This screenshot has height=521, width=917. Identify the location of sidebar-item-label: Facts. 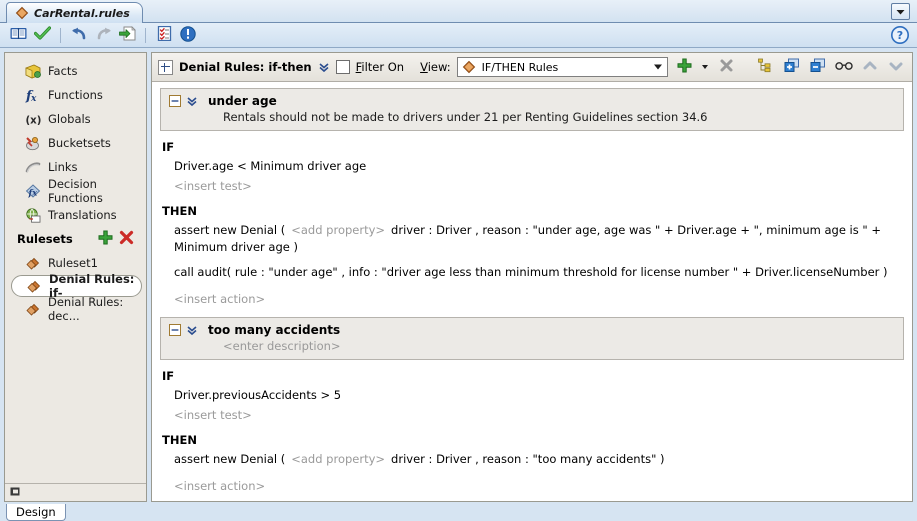
(63, 71).